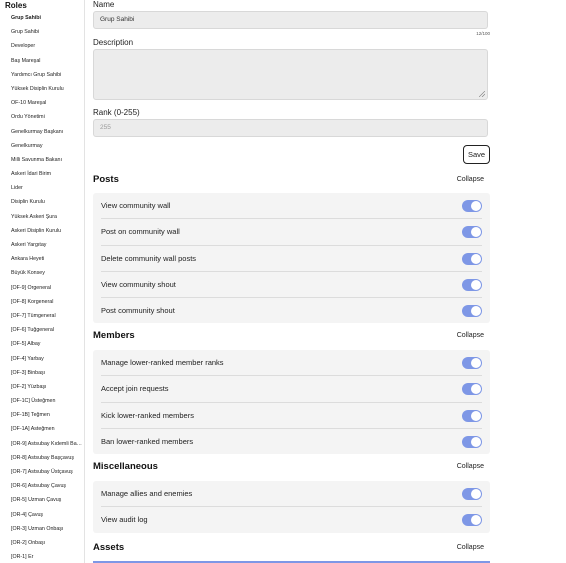 This screenshot has height=563, width=566. What do you see at coordinates (42, 217) in the screenshot?
I see `role-item: Yüksek Askeri Şura` at bounding box center [42, 217].